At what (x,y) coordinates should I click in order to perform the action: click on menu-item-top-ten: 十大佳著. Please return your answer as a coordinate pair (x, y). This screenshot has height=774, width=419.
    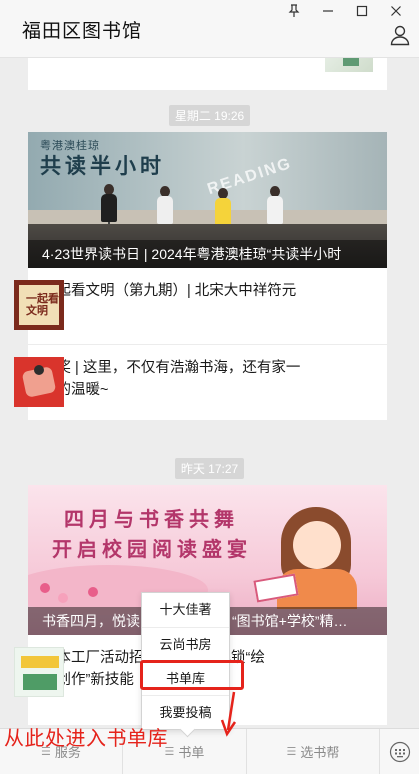
    Looking at the image, I should click on (185, 610).